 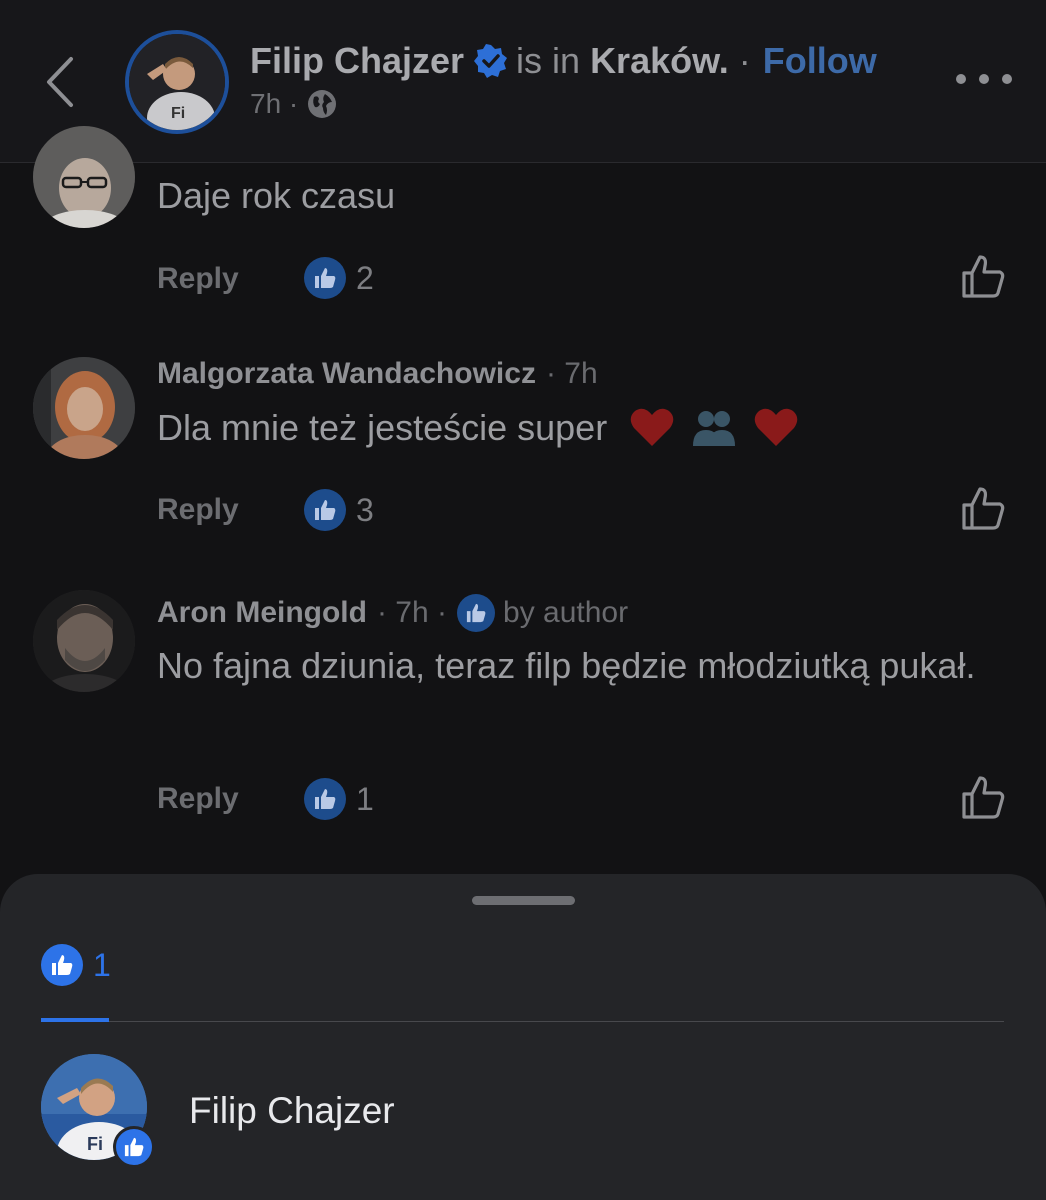 What do you see at coordinates (75, 1020) in the screenshot?
I see `active-tab-indicator` at bounding box center [75, 1020].